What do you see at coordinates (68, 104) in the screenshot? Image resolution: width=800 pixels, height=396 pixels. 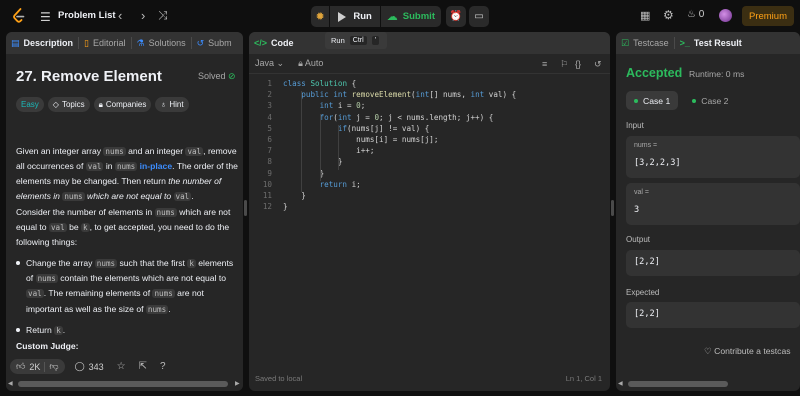 I see `topics-chip: ◇ Topics` at bounding box center [68, 104].